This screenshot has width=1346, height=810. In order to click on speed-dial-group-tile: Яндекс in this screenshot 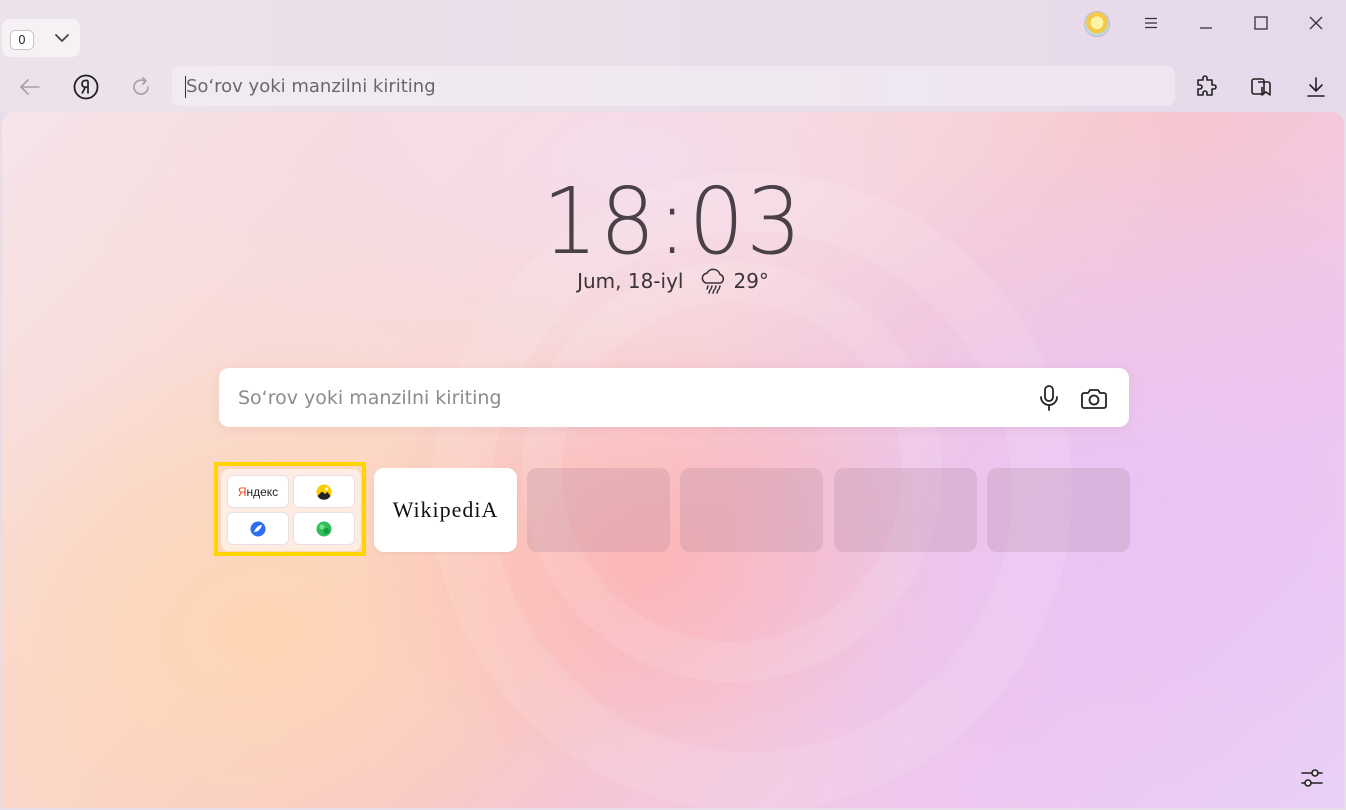, I will do `click(290, 509)`.